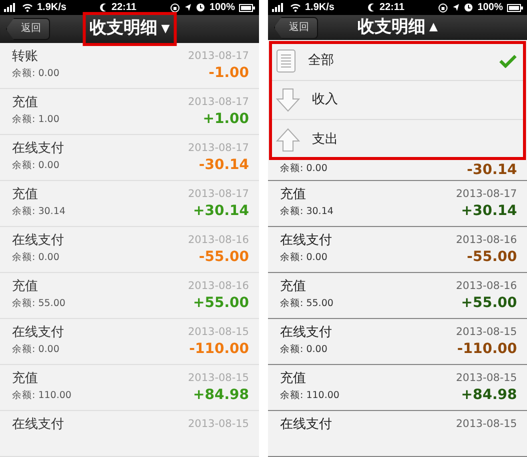  What do you see at coordinates (397, 61) in the screenshot?
I see `menu-item: 全部` at bounding box center [397, 61].